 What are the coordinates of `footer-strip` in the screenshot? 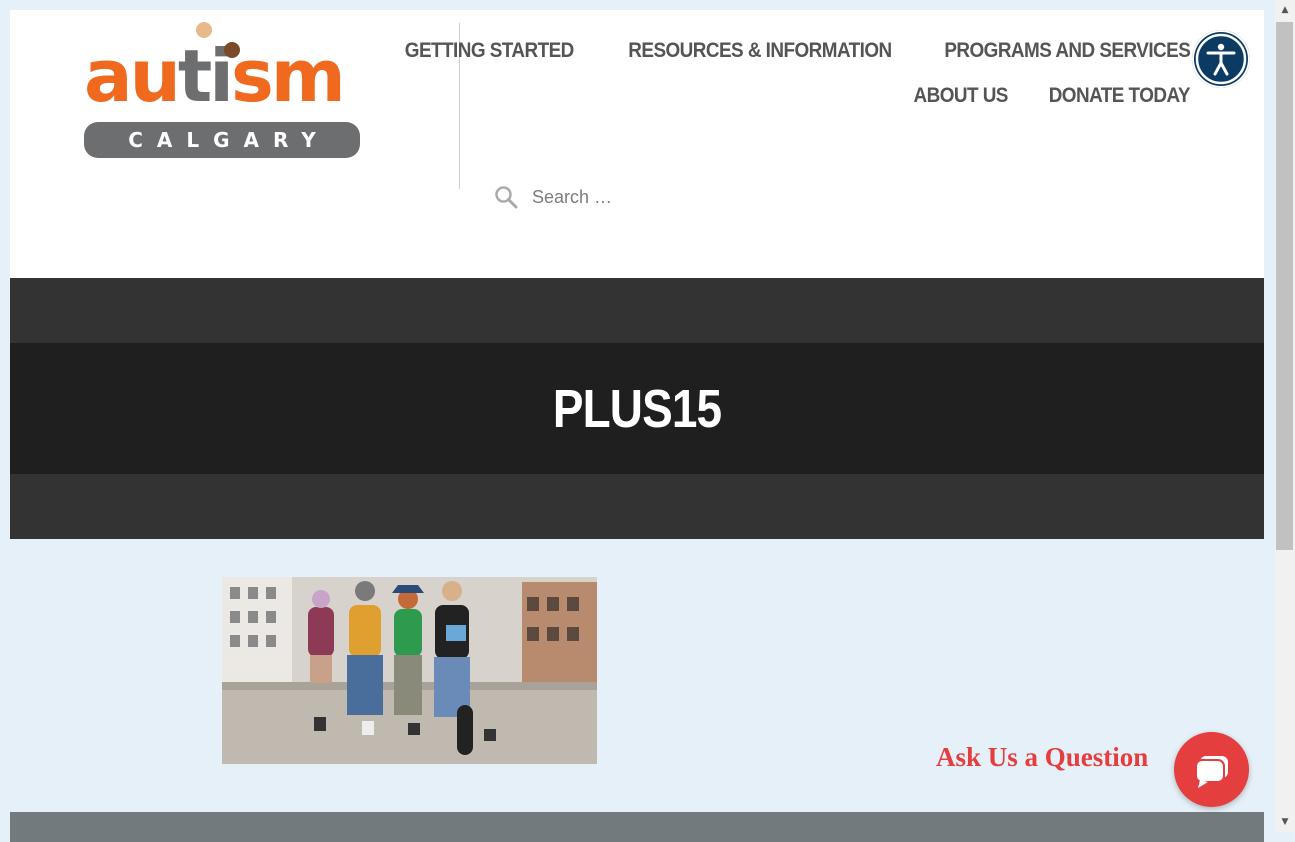 It's located at (637, 827).